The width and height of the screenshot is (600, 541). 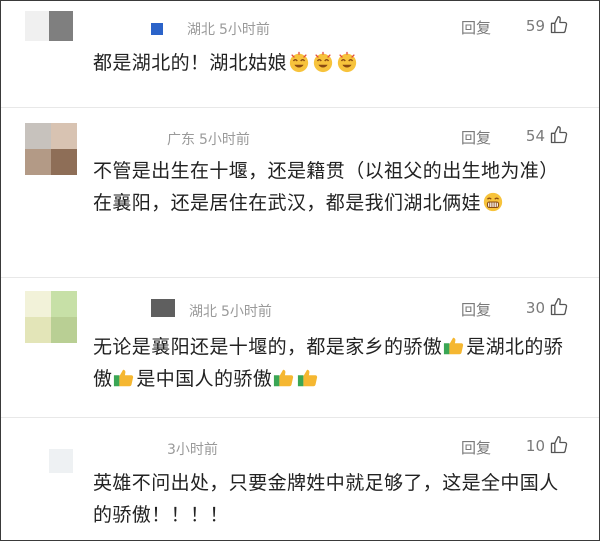 I want to click on comment-meta: 3小时前, so click(x=192, y=449).